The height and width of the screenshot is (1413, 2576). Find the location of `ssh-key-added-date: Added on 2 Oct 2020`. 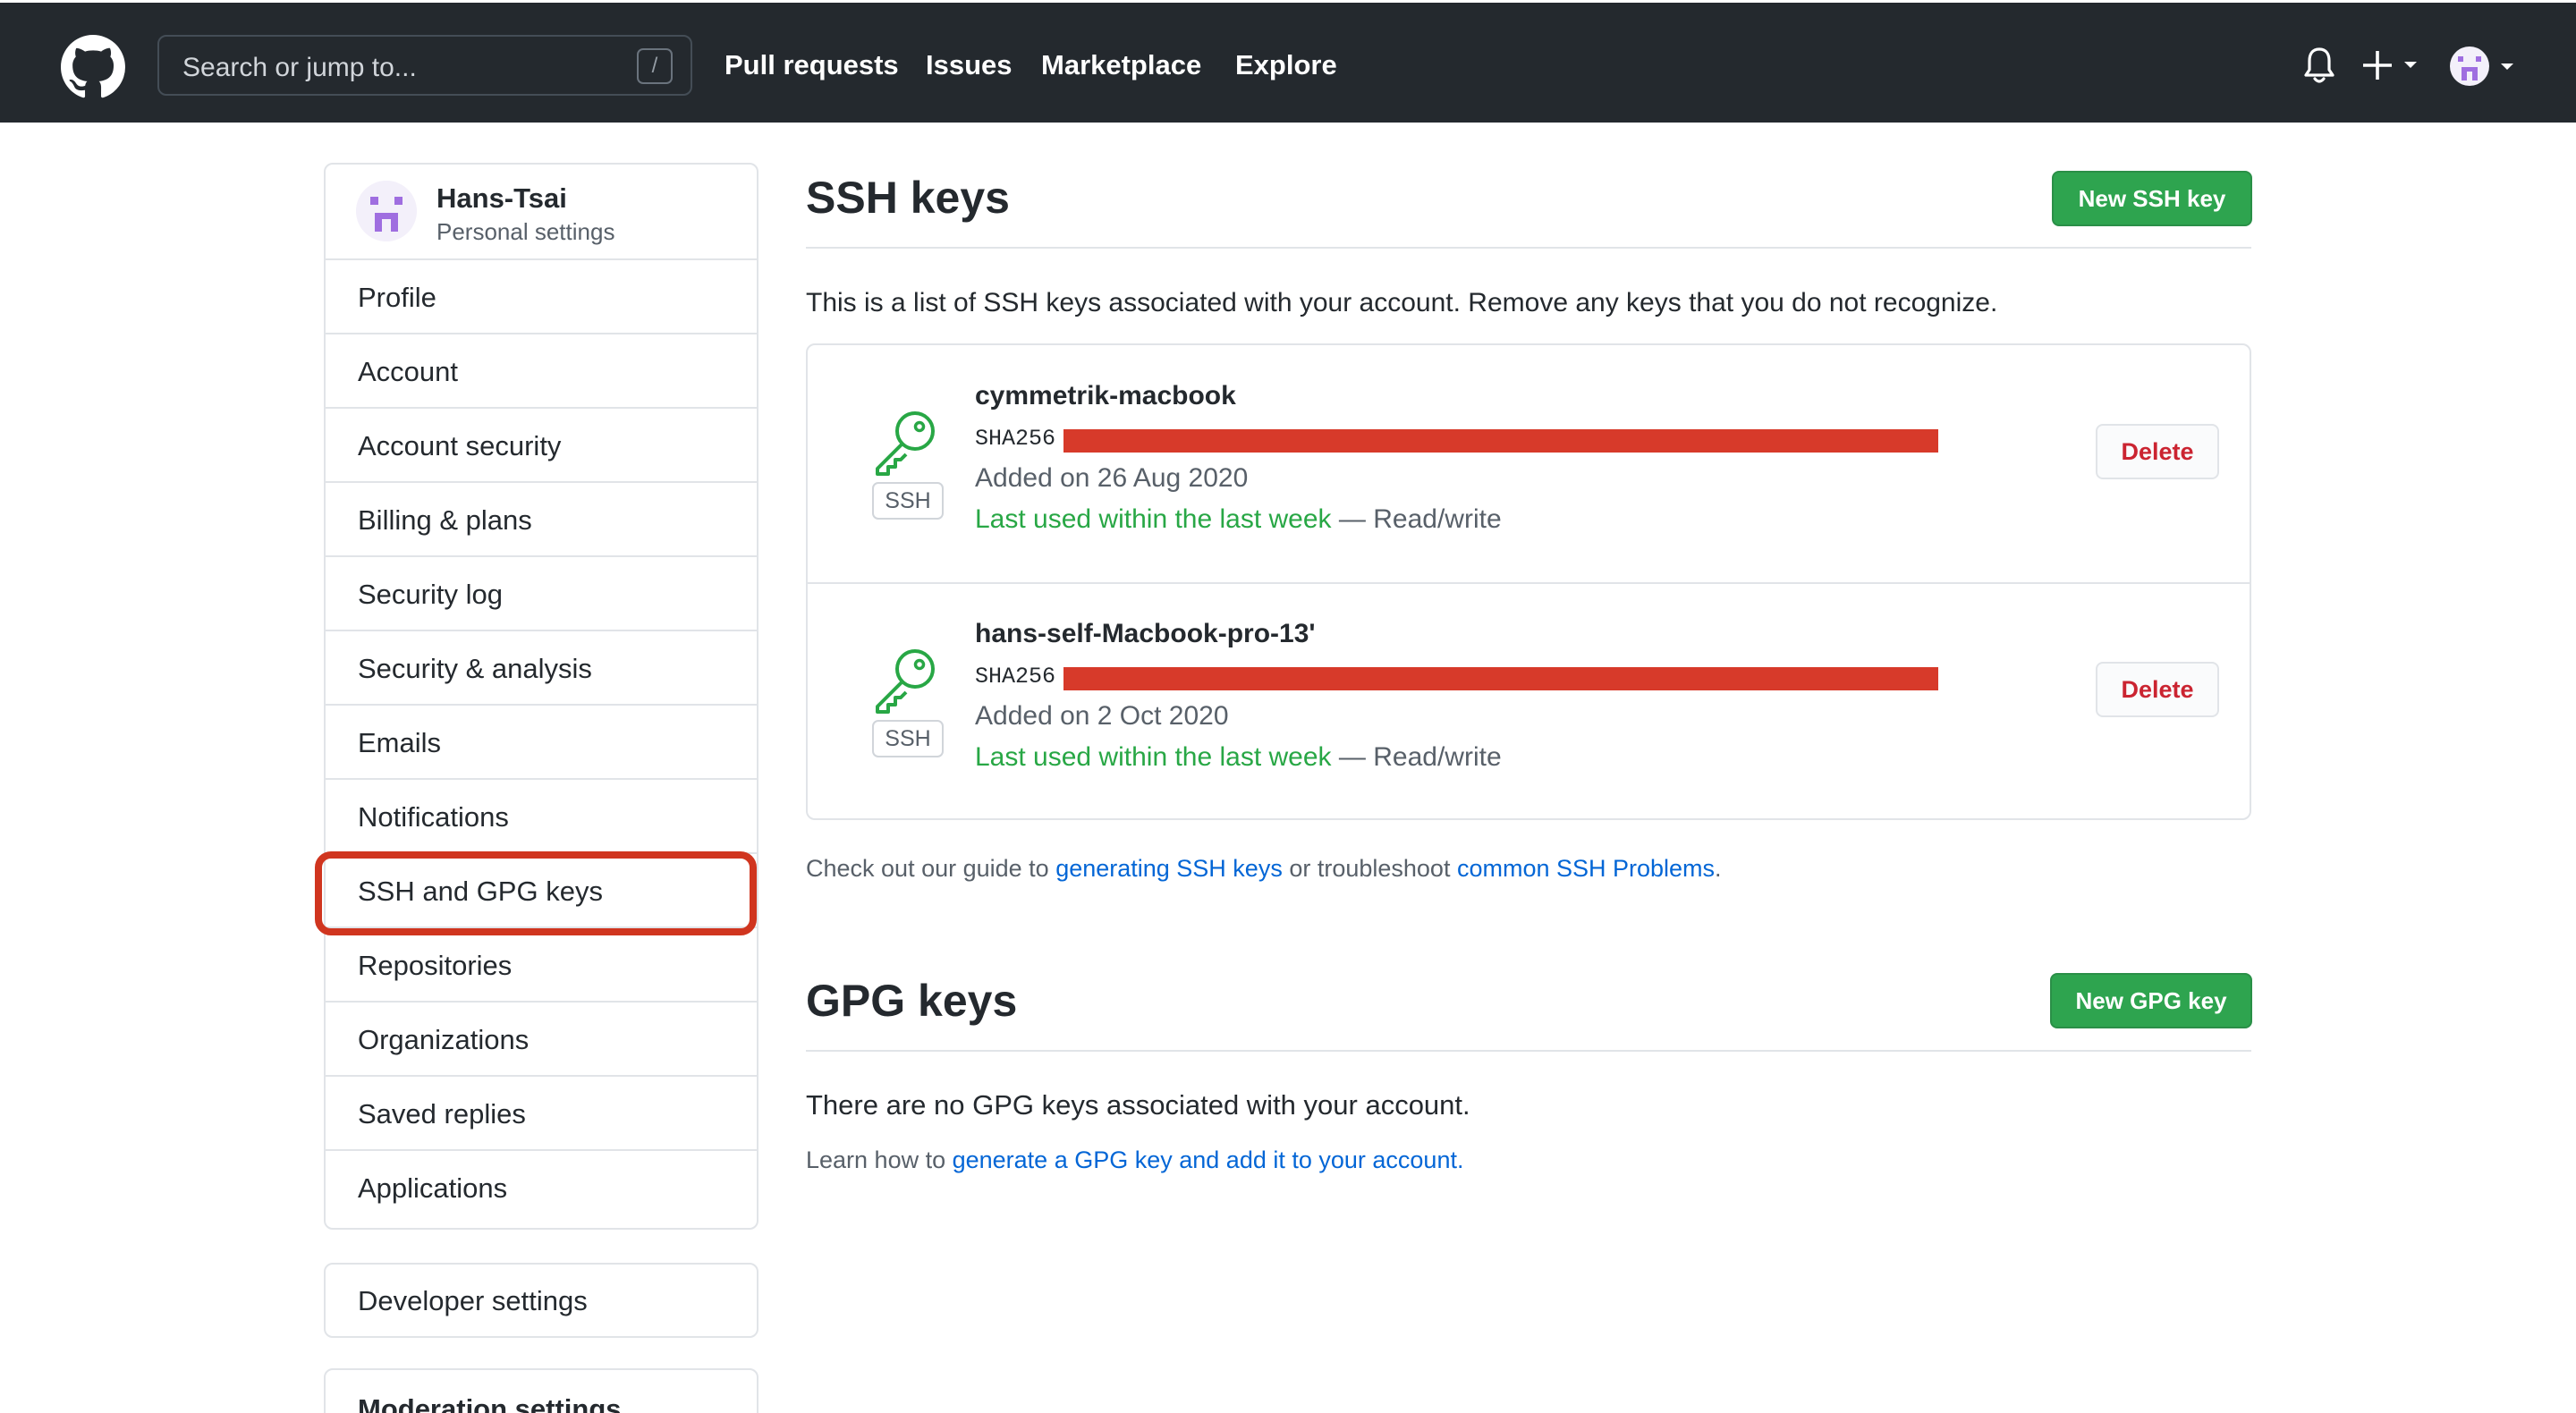

ssh-key-added-date: Added on 2 Oct 2020 is located at coordinates (1102, 716).